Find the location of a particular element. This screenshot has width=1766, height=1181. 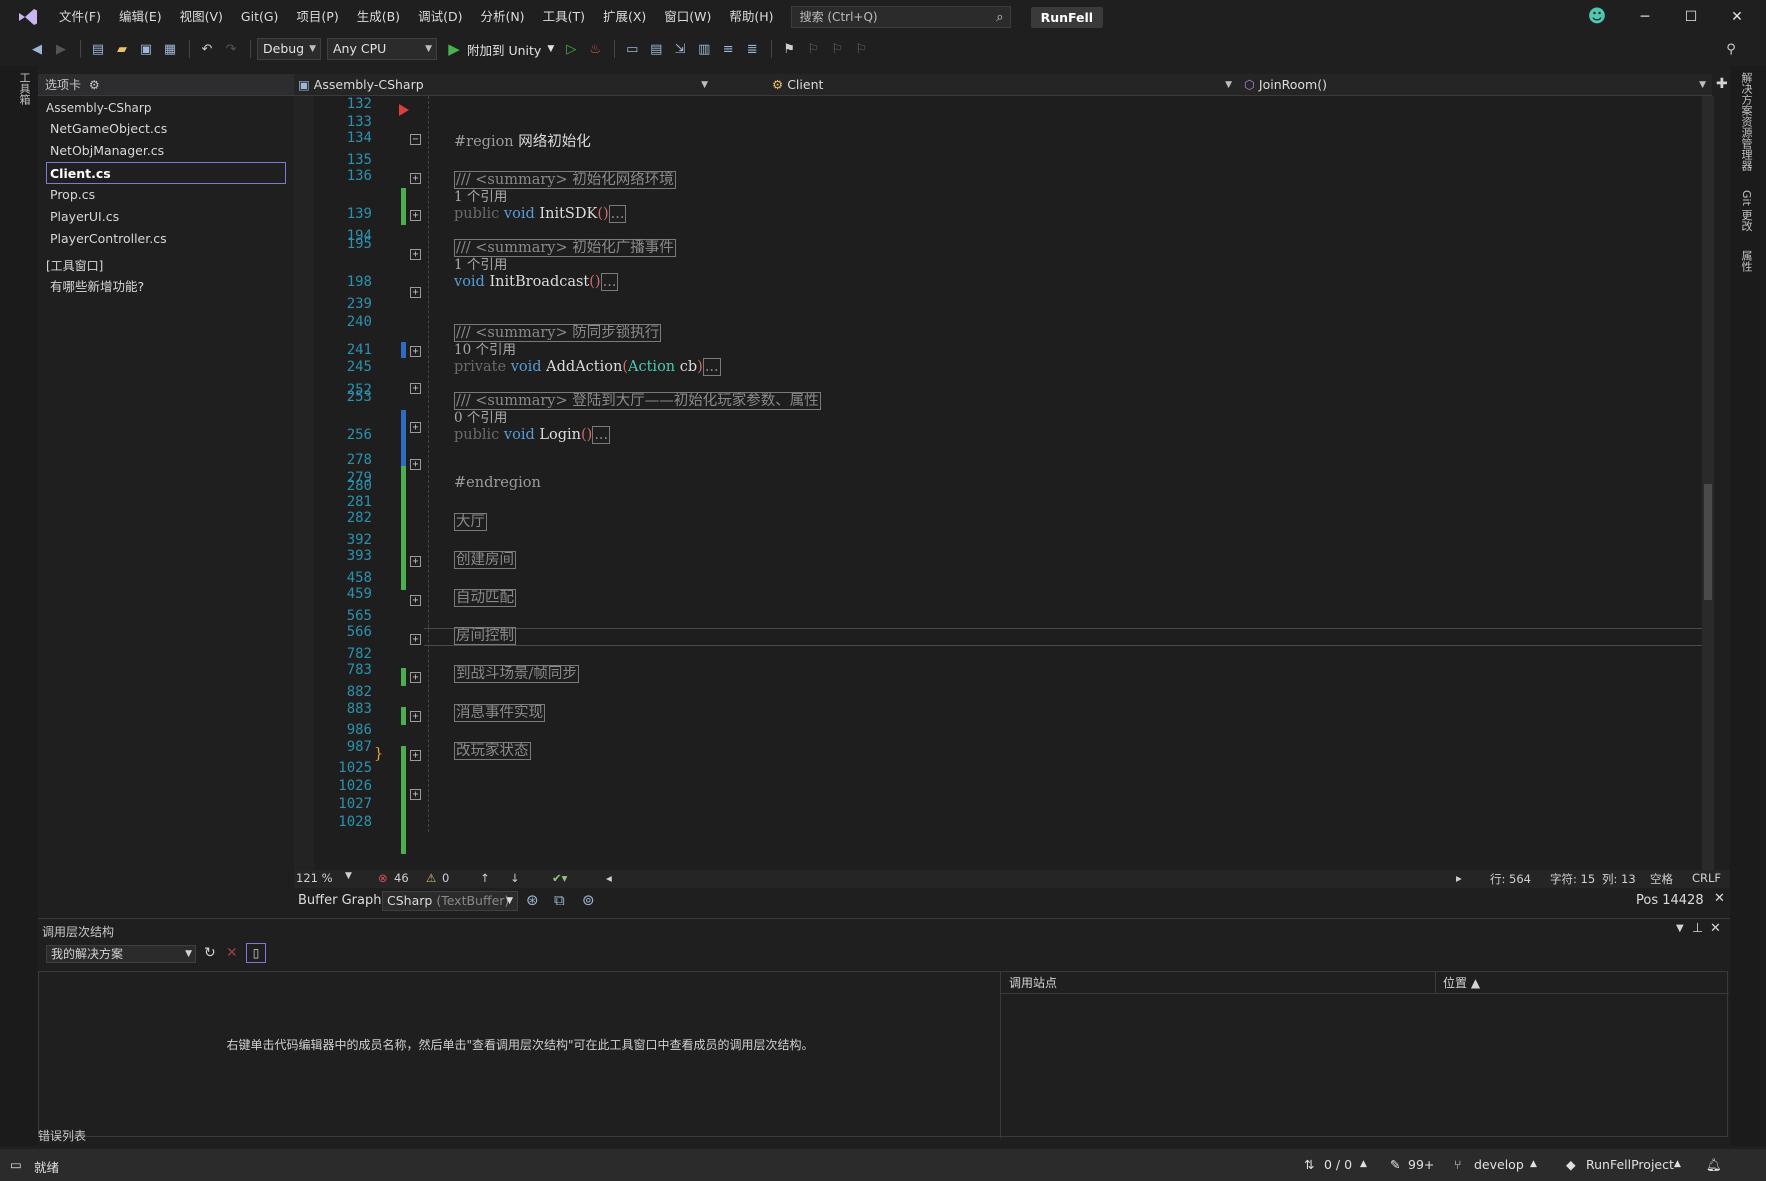

char-position: 字符: 15 is located at coordinates (1572, 879).